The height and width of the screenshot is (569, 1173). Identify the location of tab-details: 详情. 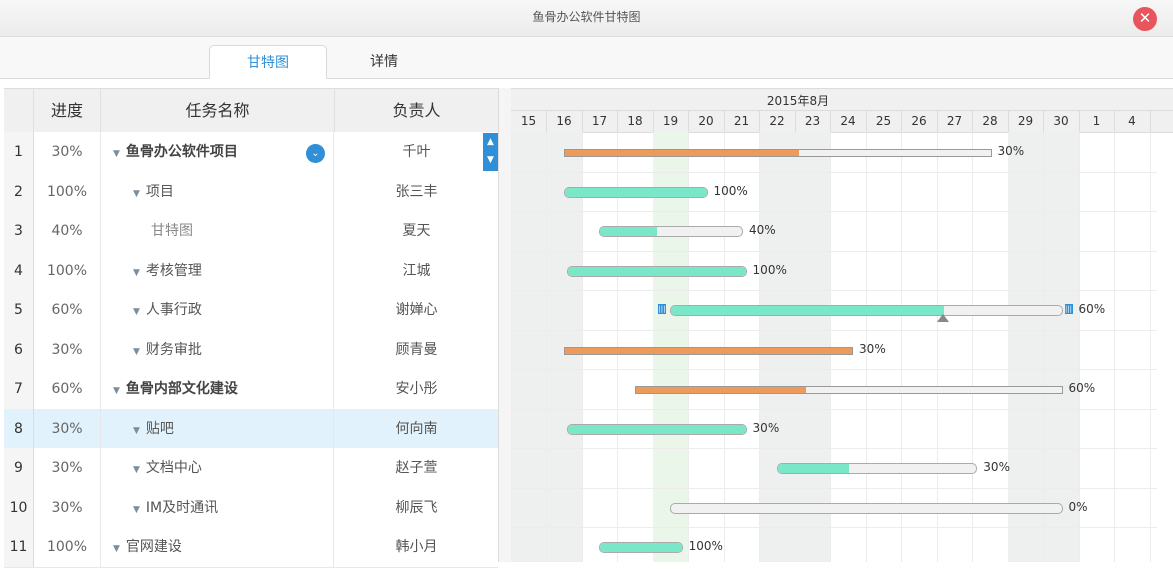
(384, 61).